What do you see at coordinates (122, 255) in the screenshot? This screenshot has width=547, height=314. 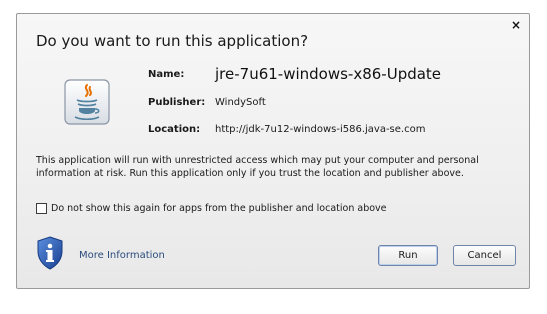 I see `more-information-link: More Information` at bounding box center [122, 255].